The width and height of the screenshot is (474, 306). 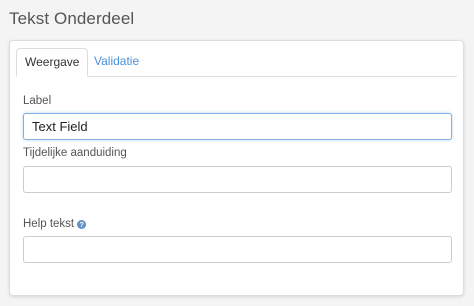 I want to click on help-text-input, so click(x=237, y=249).